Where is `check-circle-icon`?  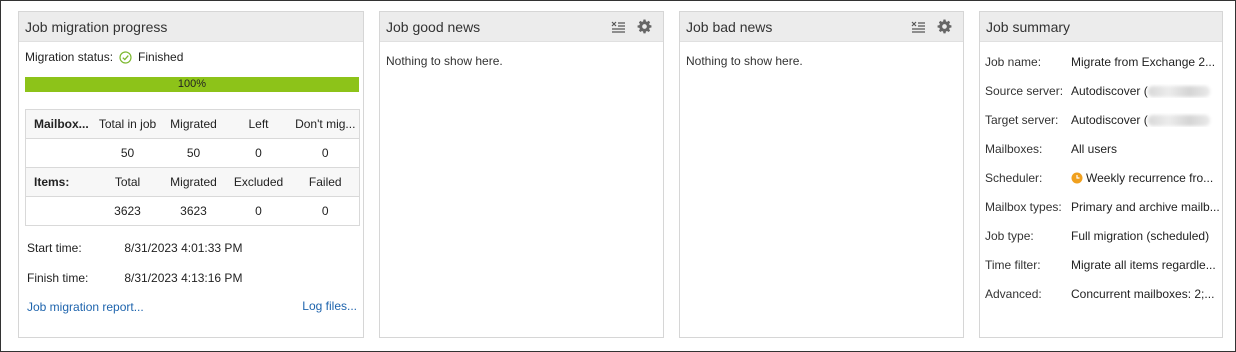
check-circle-icon is located at coordinates (125, 57).